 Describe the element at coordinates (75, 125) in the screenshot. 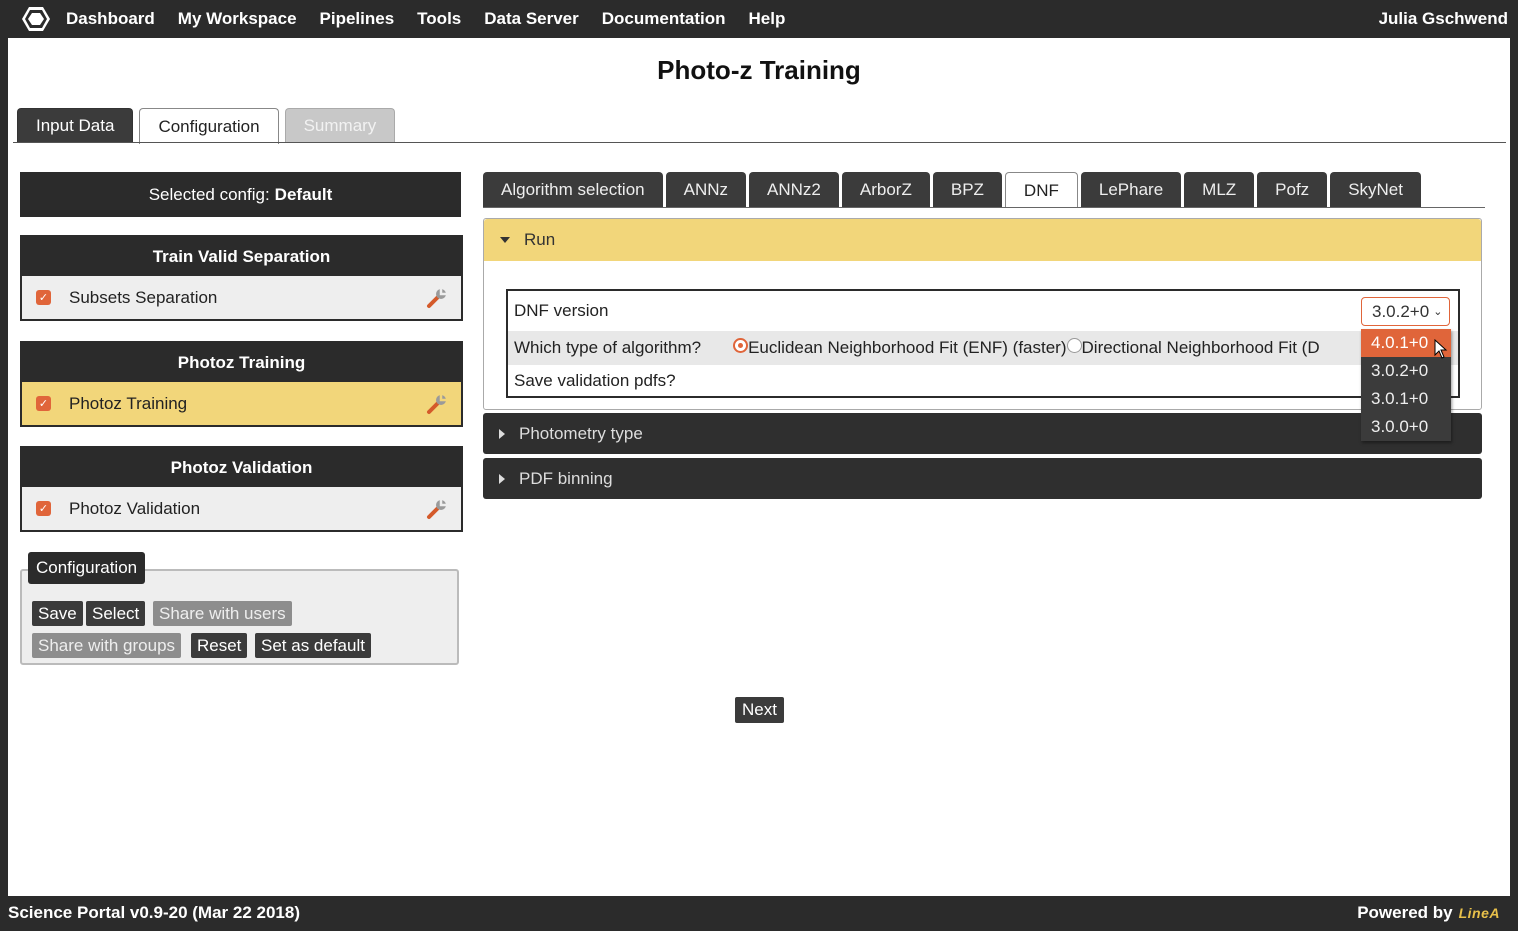

I see `tab-input-data: Input Data` at that location.